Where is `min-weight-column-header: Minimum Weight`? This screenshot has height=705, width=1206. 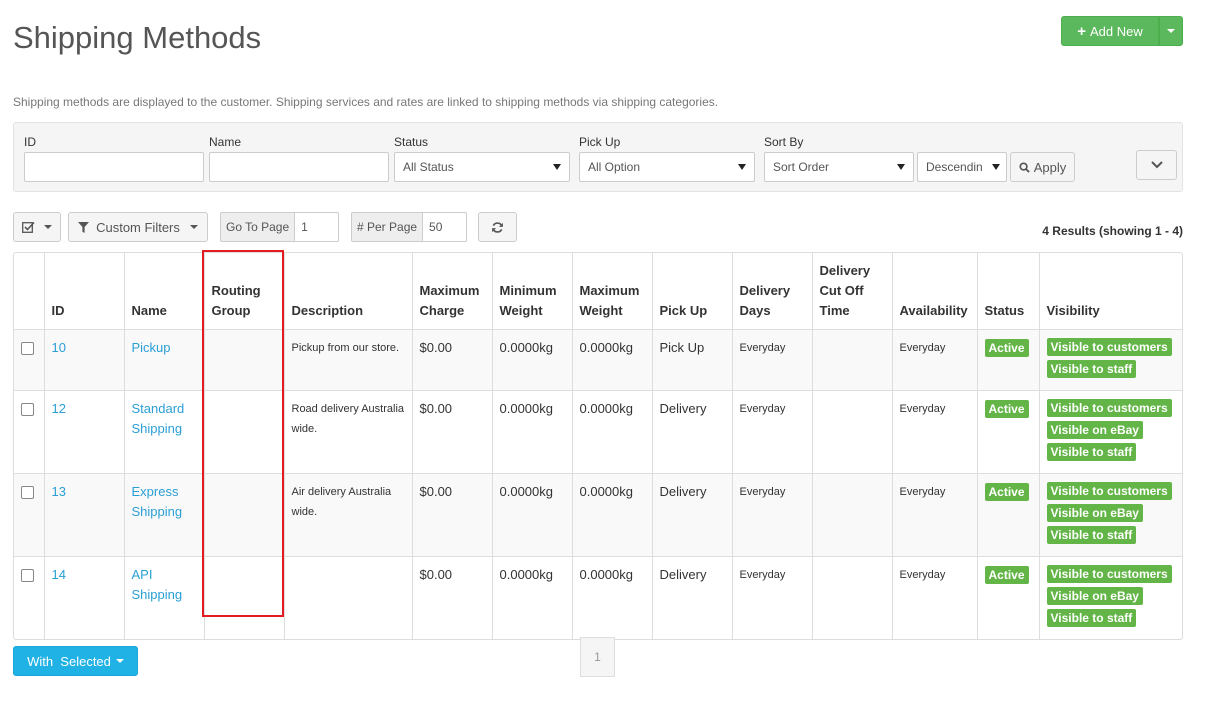
min-weight-column-header: Minimum Weight is located at coordinates (532, 291).